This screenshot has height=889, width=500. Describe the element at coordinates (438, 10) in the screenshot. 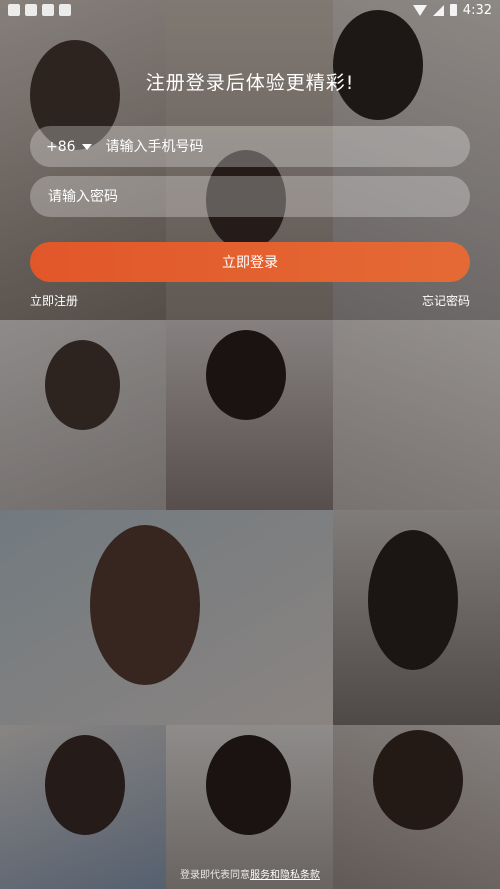

I see `signal-icon` at that location.